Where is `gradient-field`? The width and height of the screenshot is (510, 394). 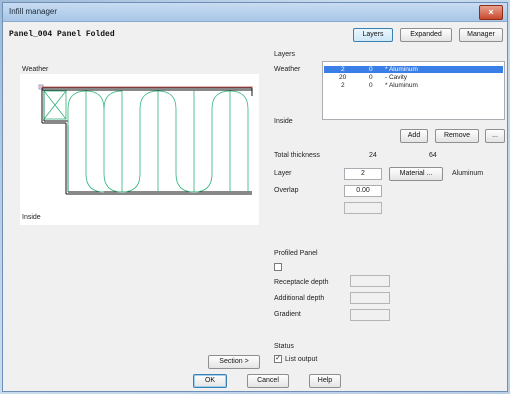 gradient-field is located at coordinates (370, 315).